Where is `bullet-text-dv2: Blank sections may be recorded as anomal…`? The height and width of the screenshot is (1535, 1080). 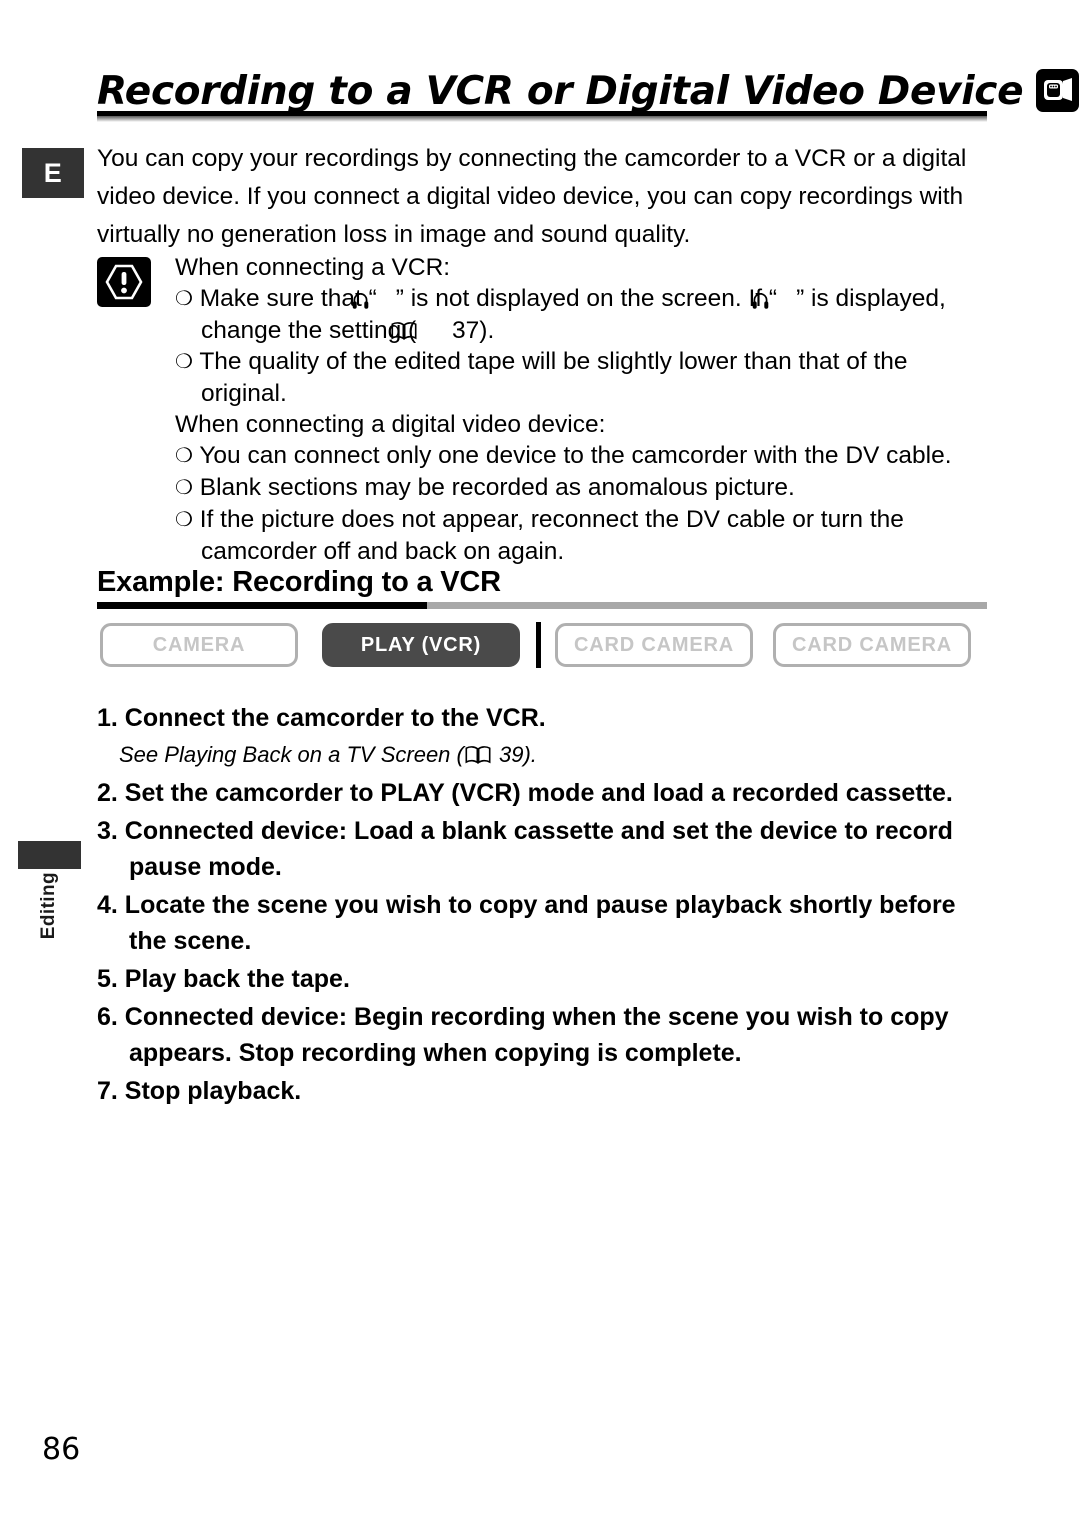 bullet-text-dv2: Blank sections may be recorded as anomal… is located at coordinates (497, 487).